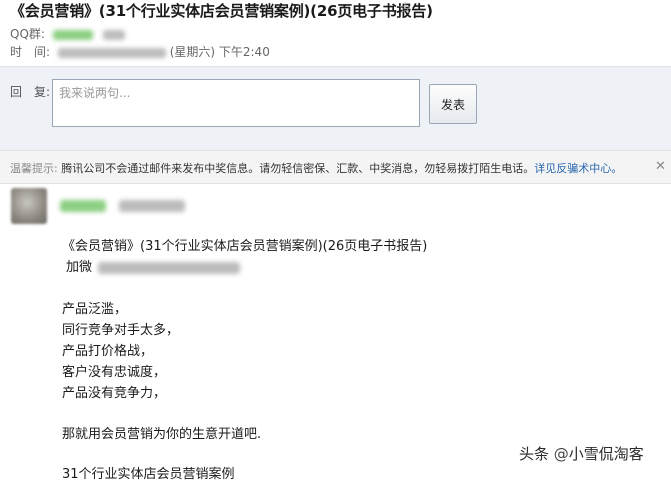  What do you see at coordinates (660, 166) in the screenshot?
I see `close-icon: ✕` at bounding box center [660, 166].